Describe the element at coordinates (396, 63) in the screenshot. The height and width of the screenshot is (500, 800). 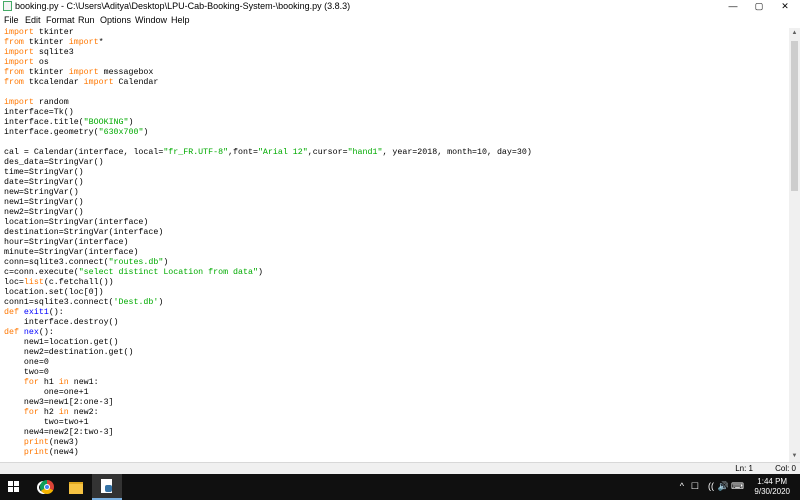
I see `code-line: import os` at that location.